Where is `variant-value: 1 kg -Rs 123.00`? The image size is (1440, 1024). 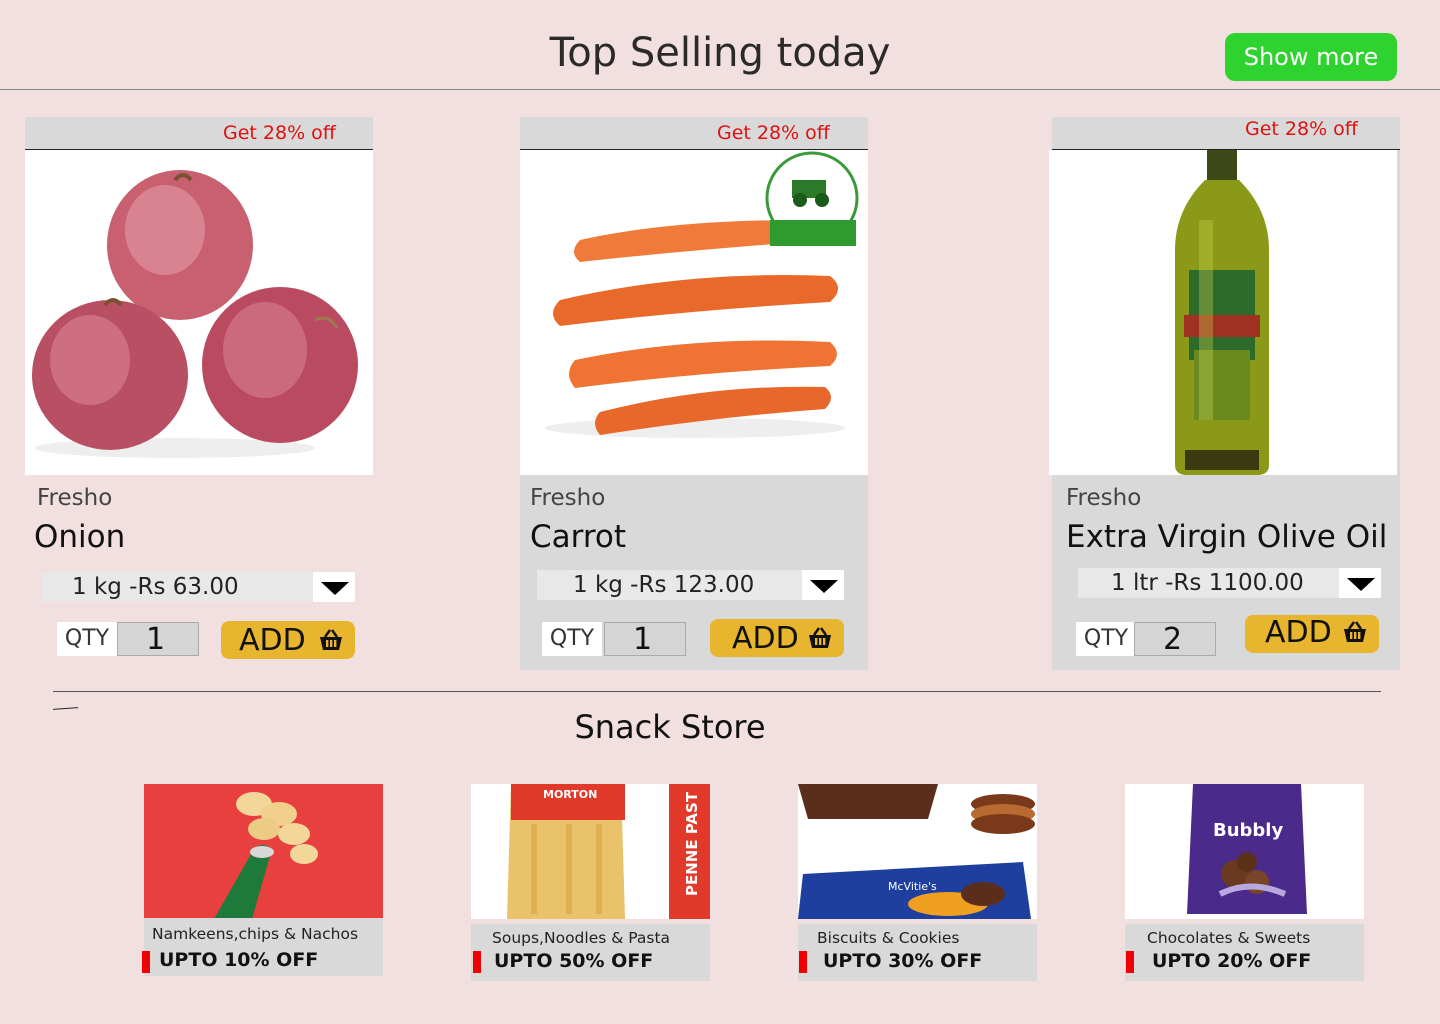 variant-value: 1 kg -Rs 123.00 is located at coordinates (664, 585).